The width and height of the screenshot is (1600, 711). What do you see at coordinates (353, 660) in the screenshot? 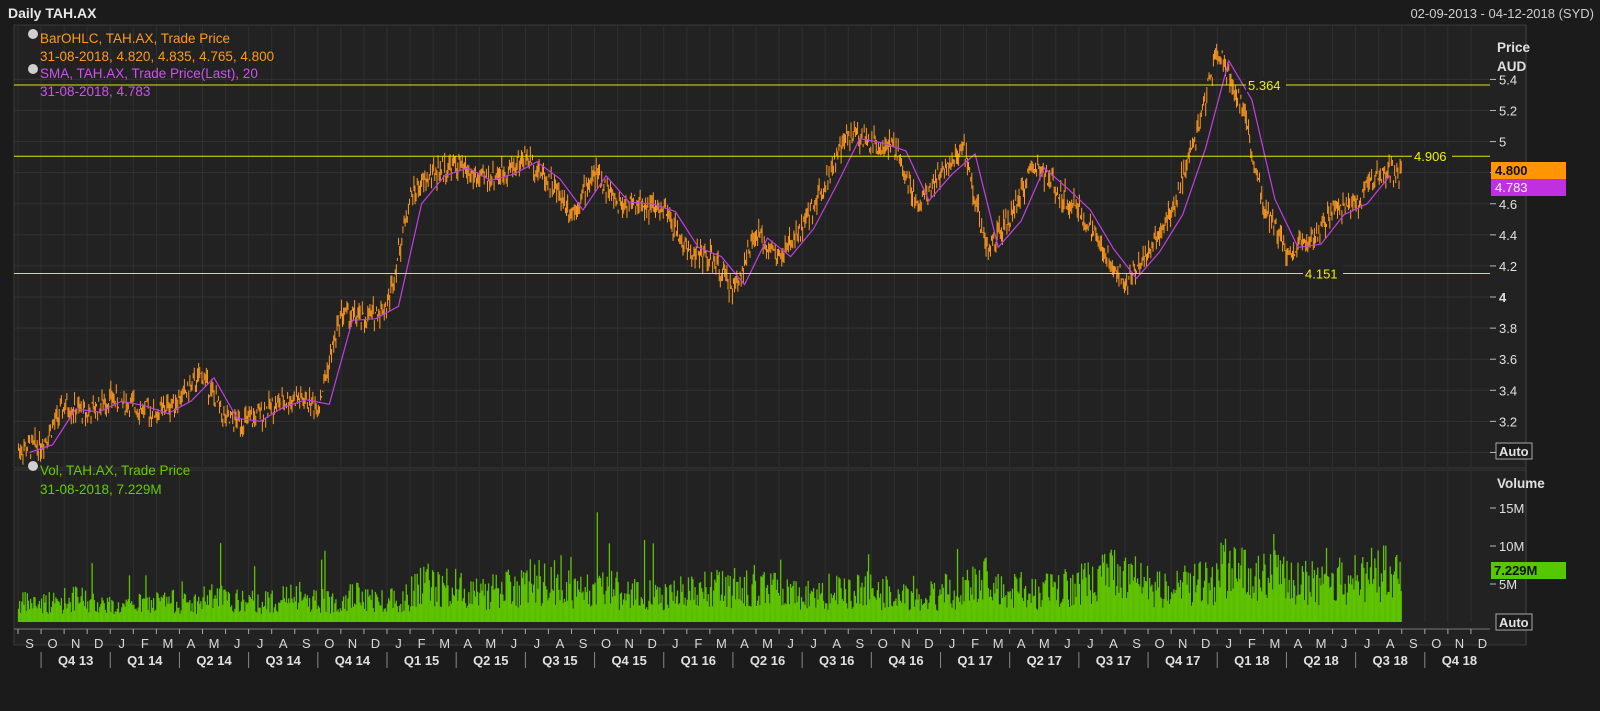
I see `quarter-label: Q4 14` at bounding box center [353, 660].